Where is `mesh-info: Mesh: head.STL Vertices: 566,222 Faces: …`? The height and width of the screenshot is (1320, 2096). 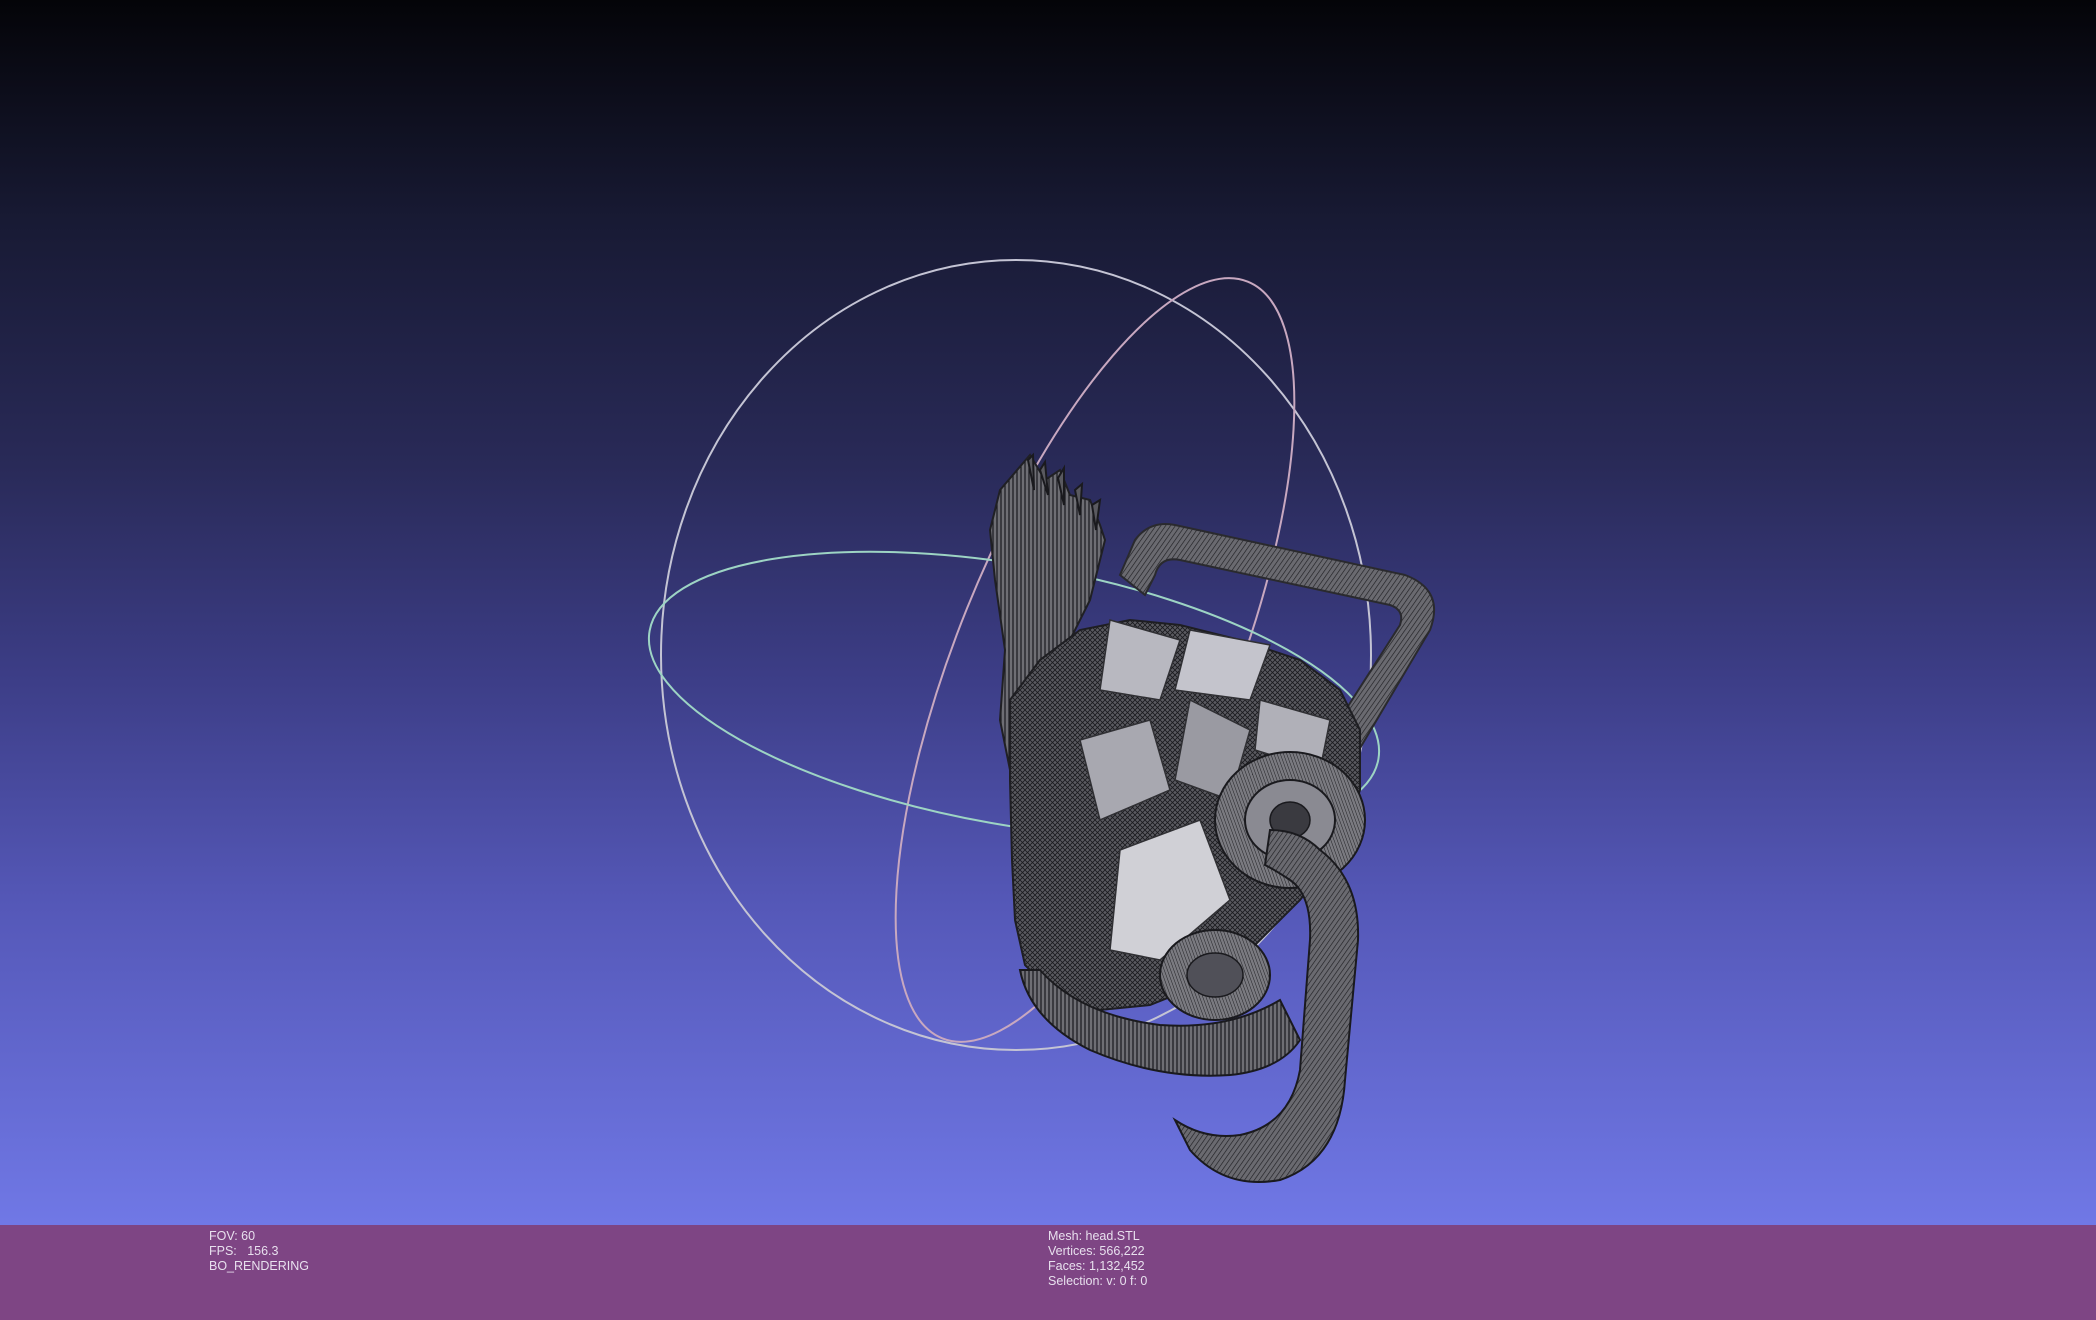 mesh-info: Mesh: head.STL Vertices: 566,222 Faces: … is located at coordinates (1097, 1259).